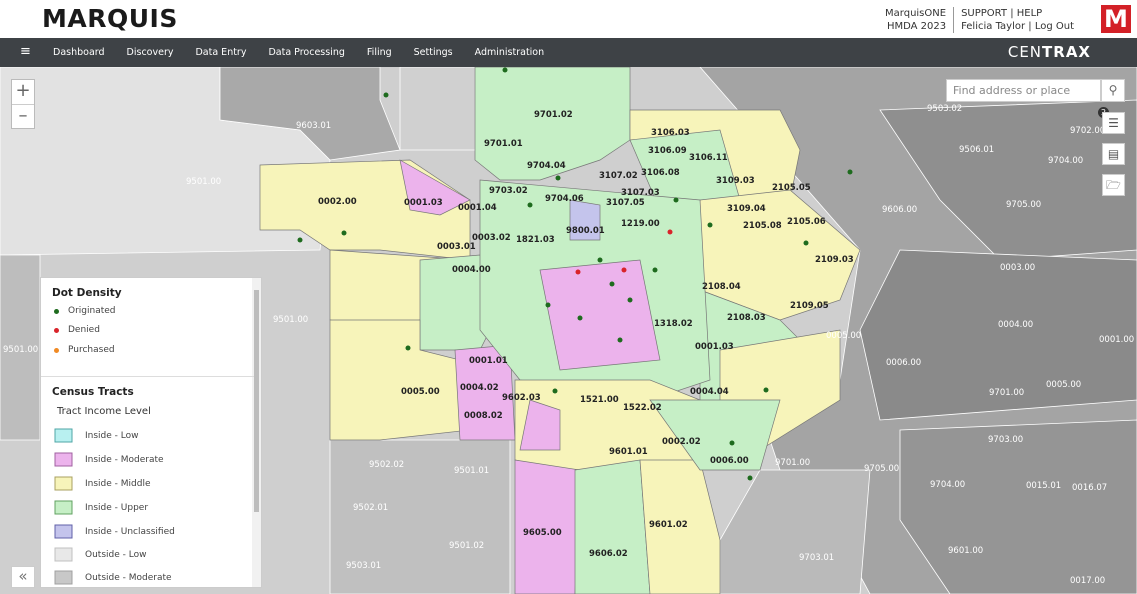 The width and height of the screenshot is (1137, 594). What do you see at coordinates (84, 330) in the screenshot?
I see `legend-label: Denied` at bounding box center [84, 330].